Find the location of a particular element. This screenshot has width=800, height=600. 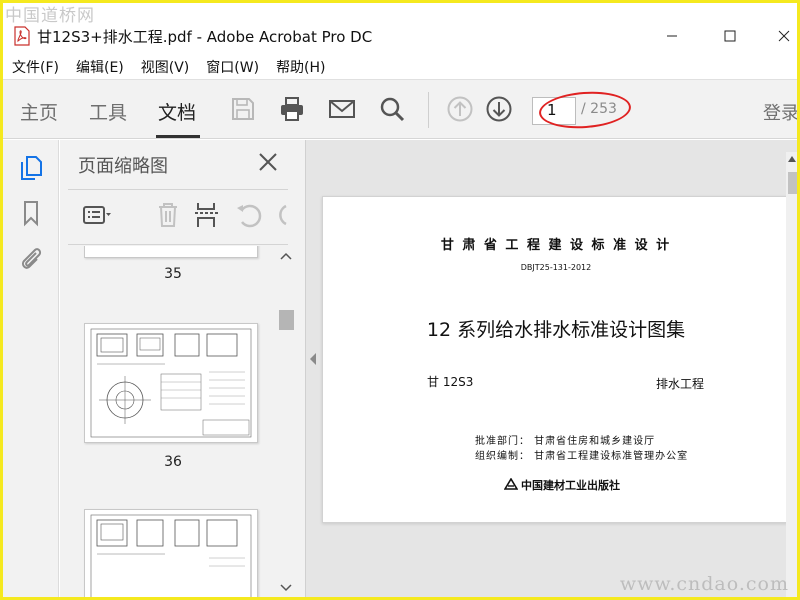

active-tab-indicator is located at coordinates (178, 136).